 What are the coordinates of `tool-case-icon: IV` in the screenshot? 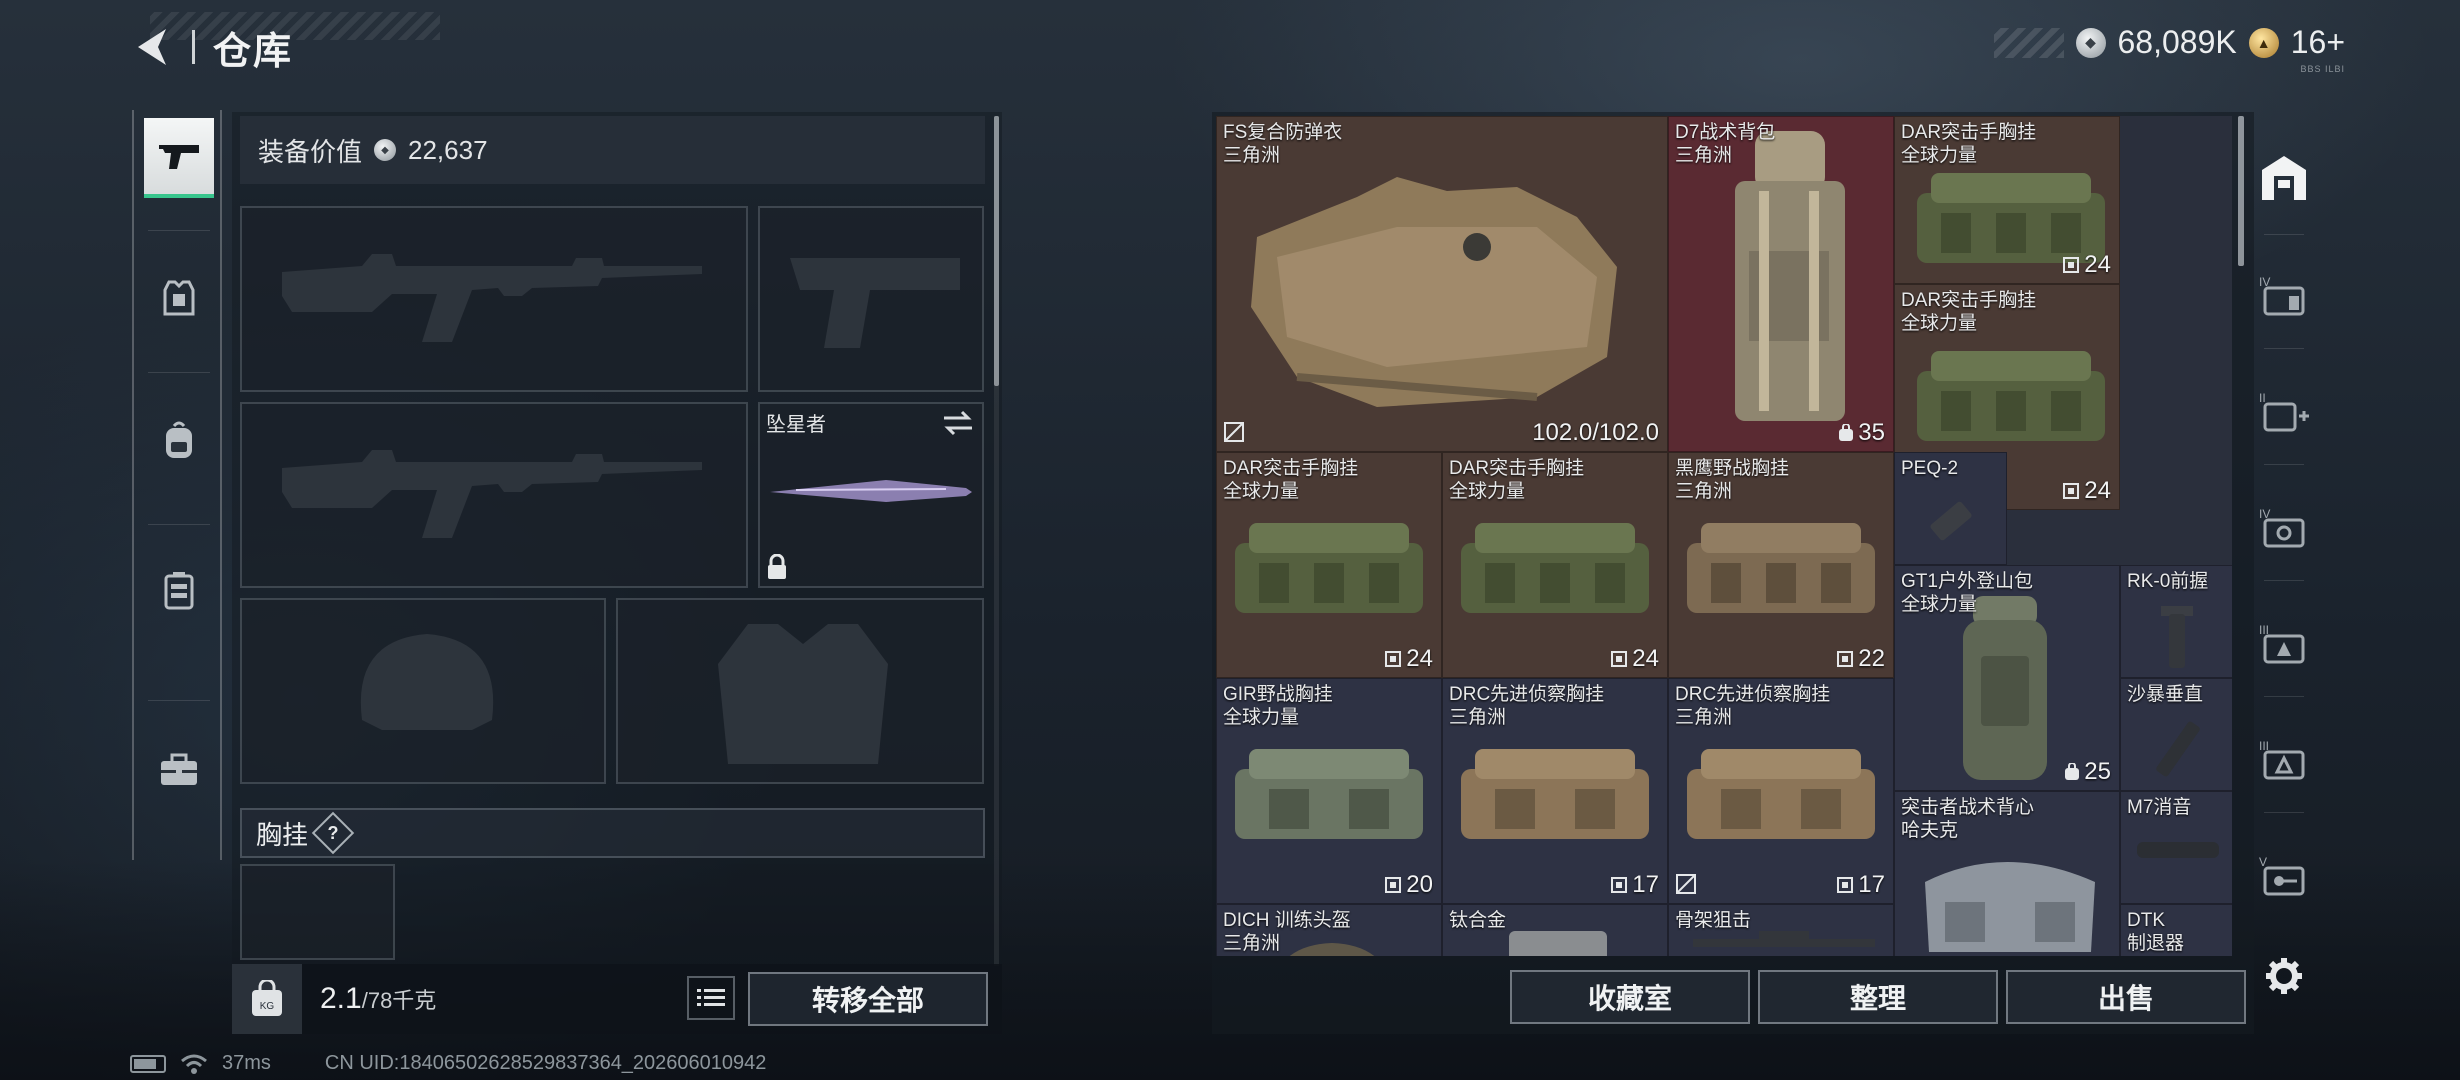 It's located at (2282, 527).